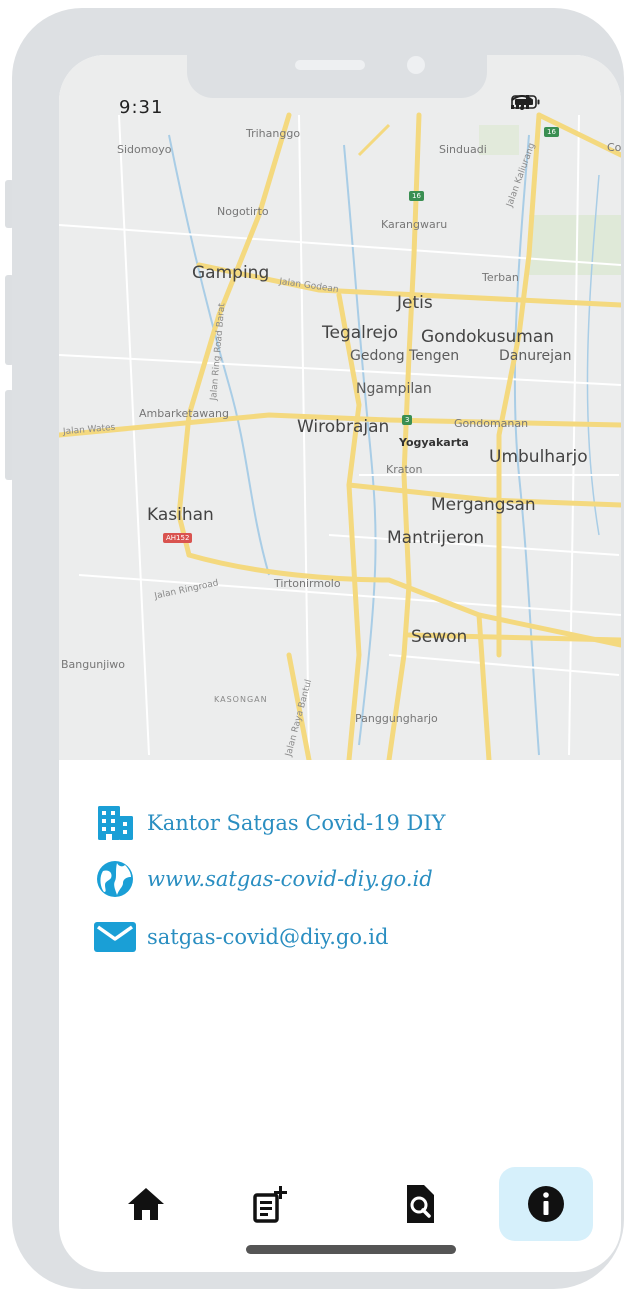 The width and height of the screenshot is (638, 1297). I want to click on map-label: Tirtonirmolo, so click(307, 583).